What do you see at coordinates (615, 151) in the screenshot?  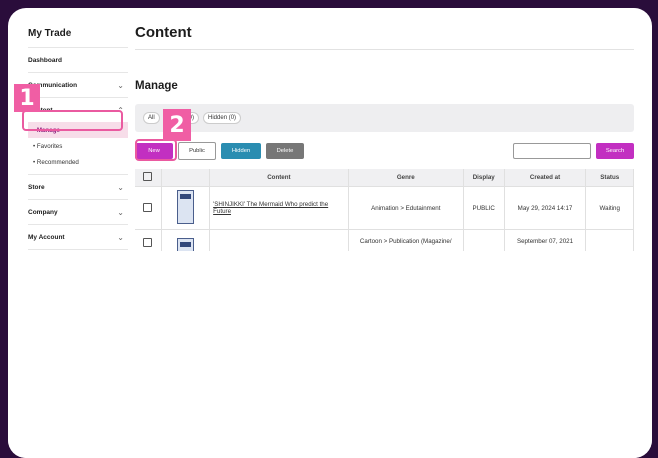 I see `search-button: Search` at bounding box center [615, 151].